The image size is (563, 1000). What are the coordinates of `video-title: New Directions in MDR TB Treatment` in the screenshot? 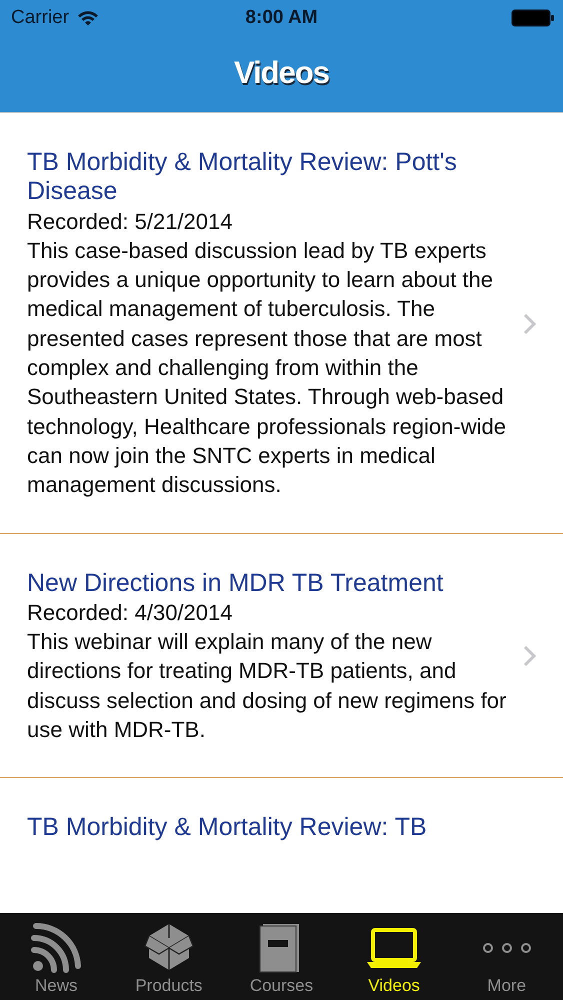 It's located at (235, 583).